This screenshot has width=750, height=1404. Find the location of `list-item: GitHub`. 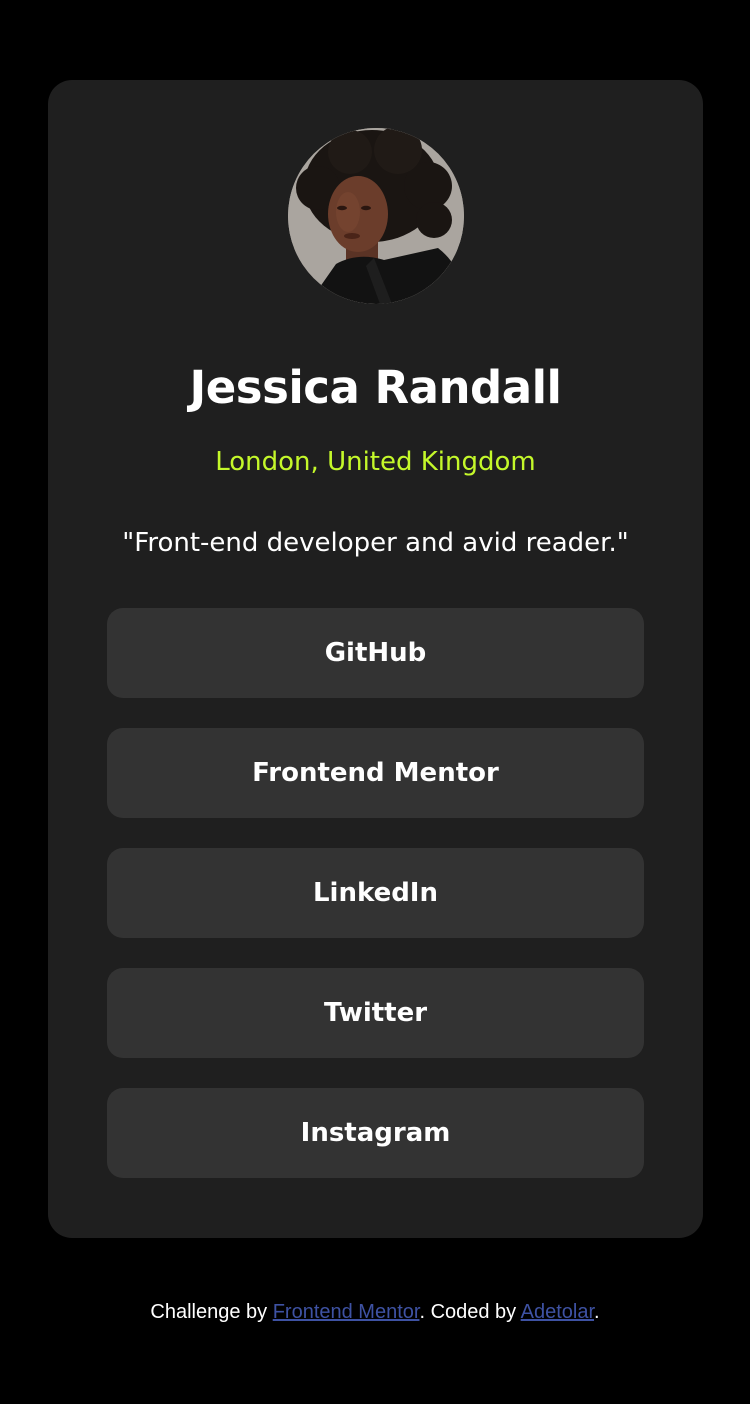

list-item: GitHub is located at coordinates (375, 653).